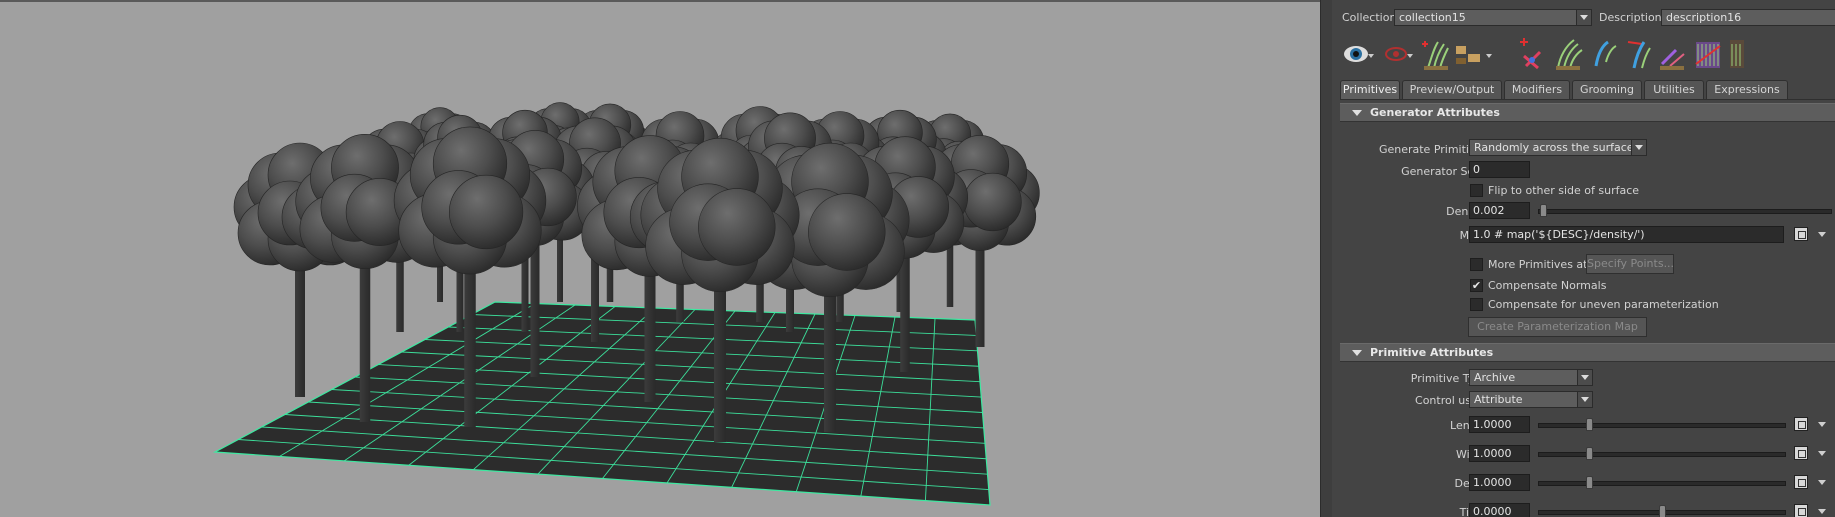  Describe the element at coordinates (1801, 234) in the screenshot. I see `map-editor-icon` at that location.